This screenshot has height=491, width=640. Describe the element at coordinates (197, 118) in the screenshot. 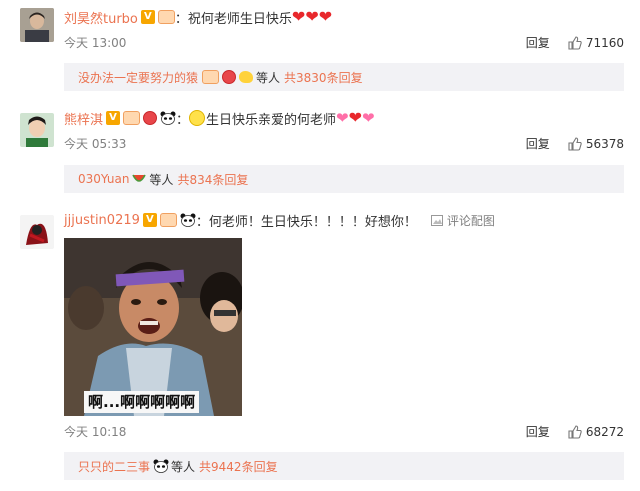

I see `smile-icon` at that location.